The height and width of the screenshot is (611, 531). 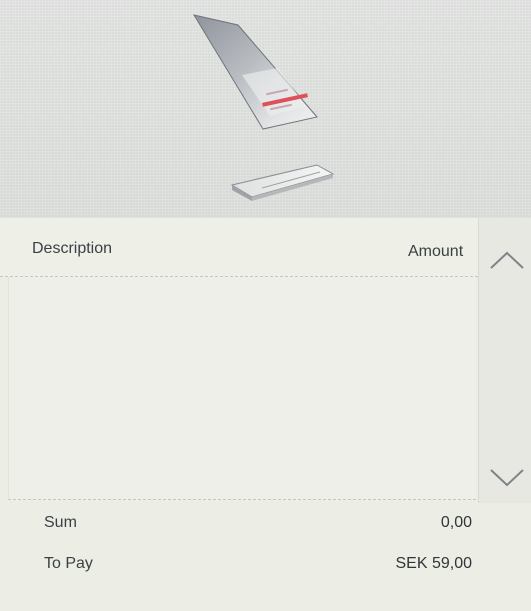 I want to click on scroll-up-button, so click(x=507, y=260).